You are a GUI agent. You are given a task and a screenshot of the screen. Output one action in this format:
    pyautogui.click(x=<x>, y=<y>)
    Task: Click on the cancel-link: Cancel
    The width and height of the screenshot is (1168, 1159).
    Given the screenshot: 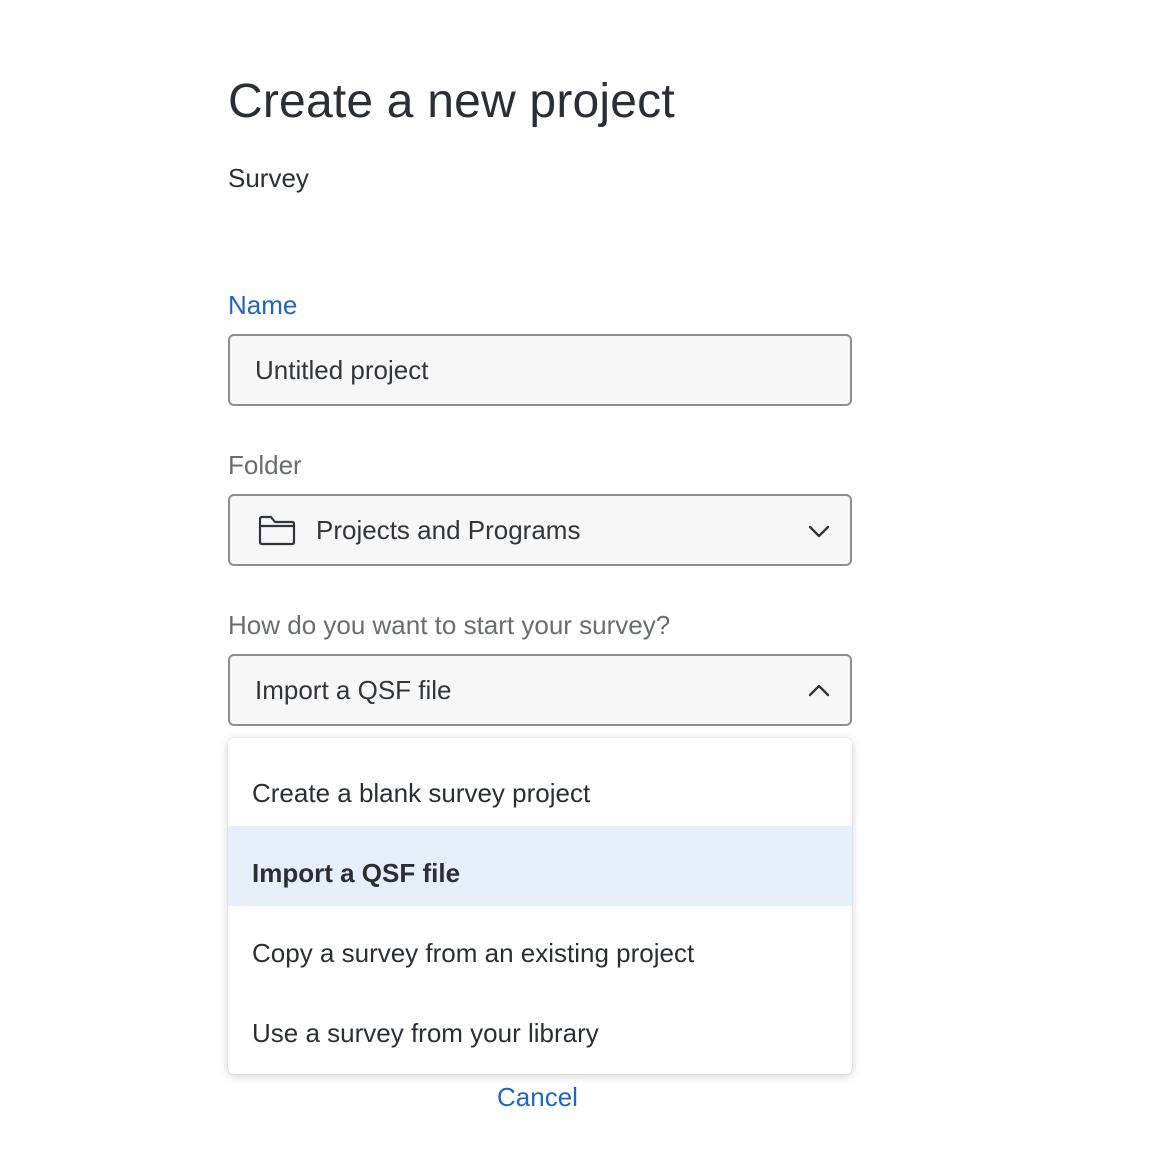 What is the action you would take?
    pyautogui.click(x=537, y=1097)
    